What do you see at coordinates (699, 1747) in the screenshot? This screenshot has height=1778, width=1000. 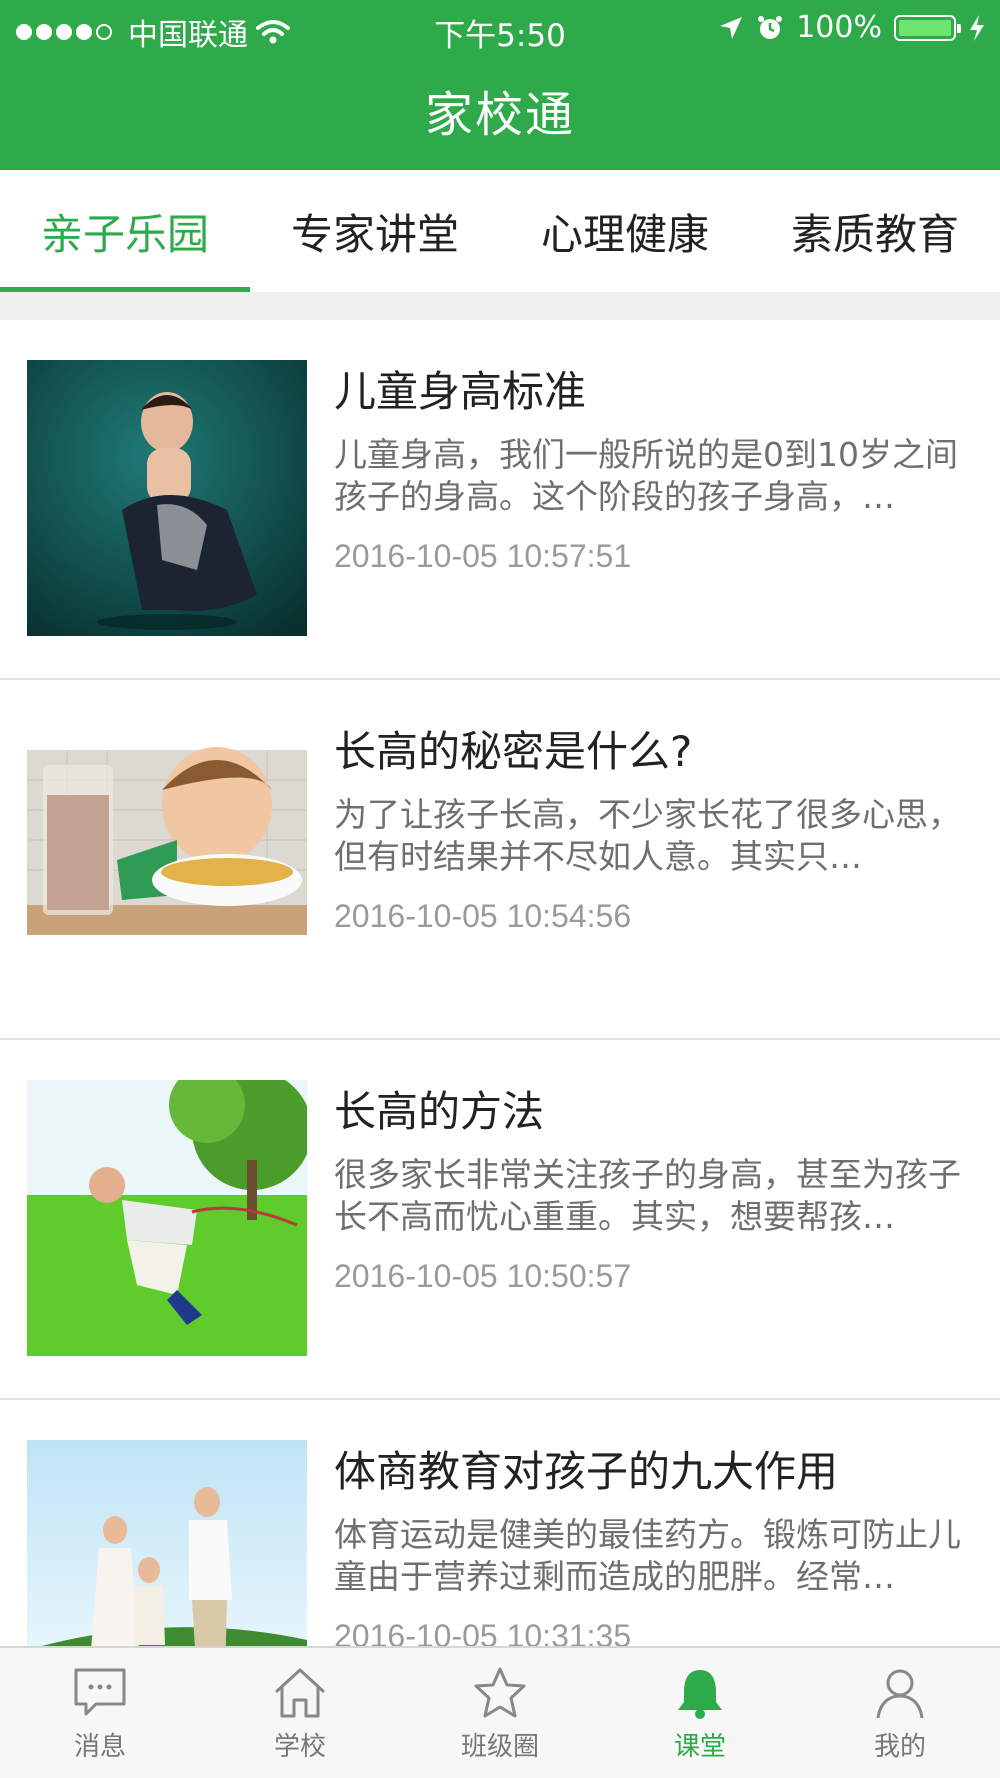 I see `tabbar-label: 课堂` at bounding box center [699, 1747].